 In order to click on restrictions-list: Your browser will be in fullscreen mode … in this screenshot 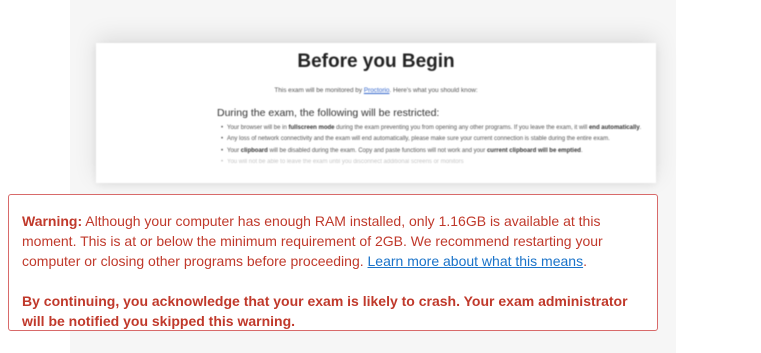, I will do `click(432, 147)`.